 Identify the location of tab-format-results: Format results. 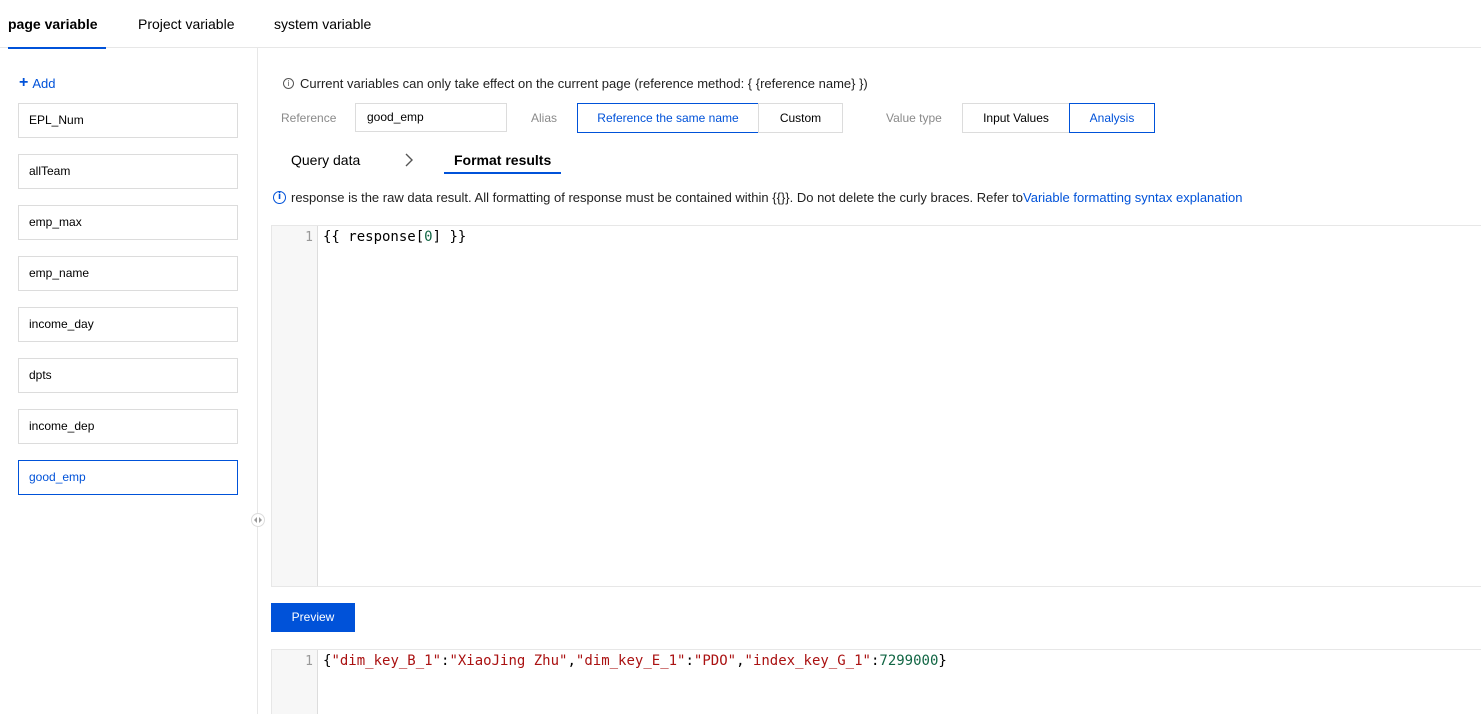
(502, 163).